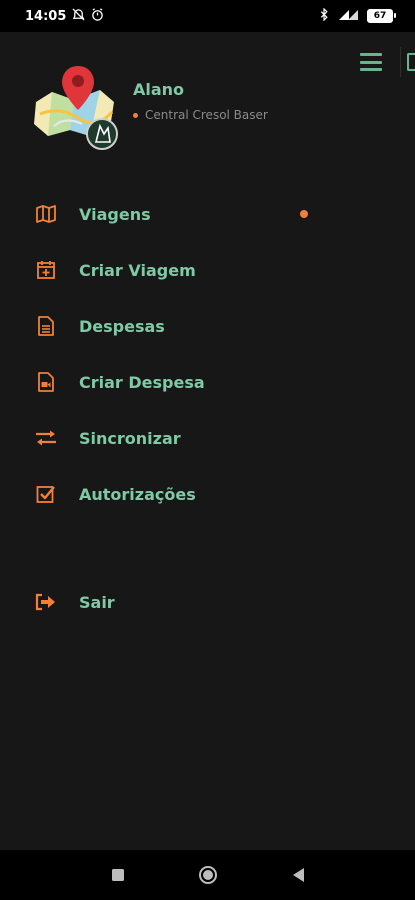  I want to click on status-right: 67, so click(358, 15).